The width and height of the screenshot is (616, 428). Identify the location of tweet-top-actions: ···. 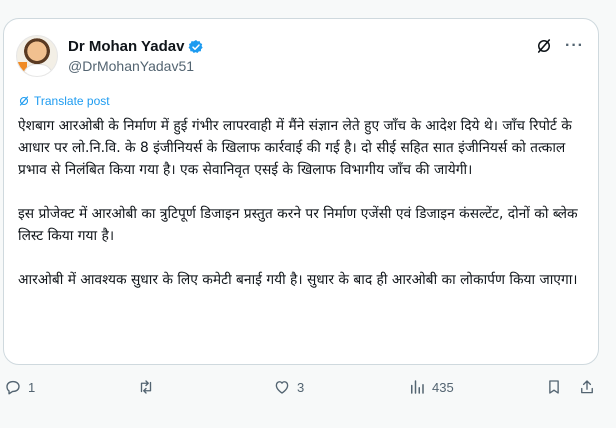
(559, 46).